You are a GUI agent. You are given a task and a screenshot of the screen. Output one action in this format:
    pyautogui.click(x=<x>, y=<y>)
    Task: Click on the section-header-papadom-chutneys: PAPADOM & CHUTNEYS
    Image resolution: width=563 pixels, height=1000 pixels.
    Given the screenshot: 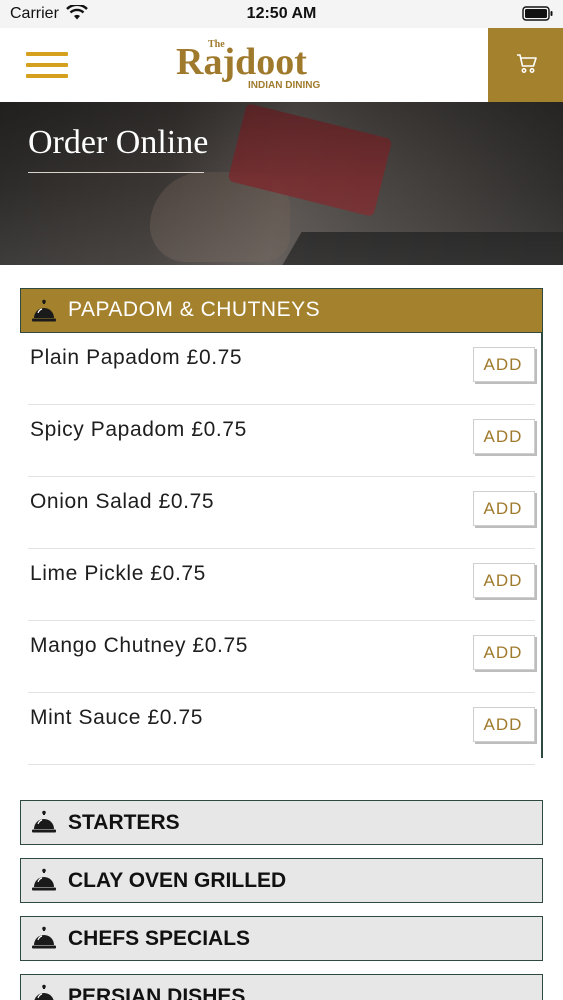 What is the action you would take?
    pyautogui.click(x=281, y=310)
    